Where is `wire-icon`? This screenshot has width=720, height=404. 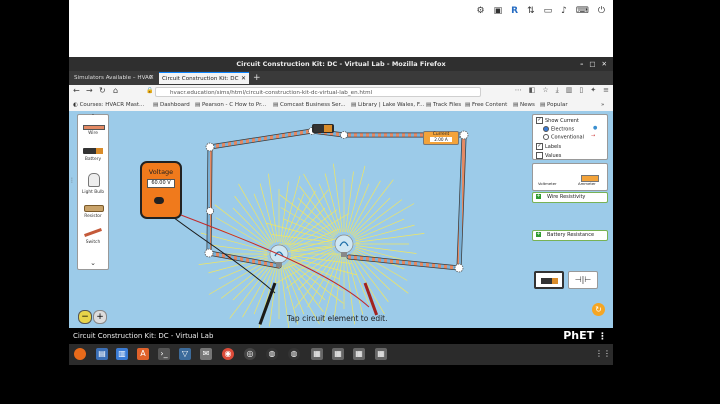
wire-icon is located at coordinates (94, 127).